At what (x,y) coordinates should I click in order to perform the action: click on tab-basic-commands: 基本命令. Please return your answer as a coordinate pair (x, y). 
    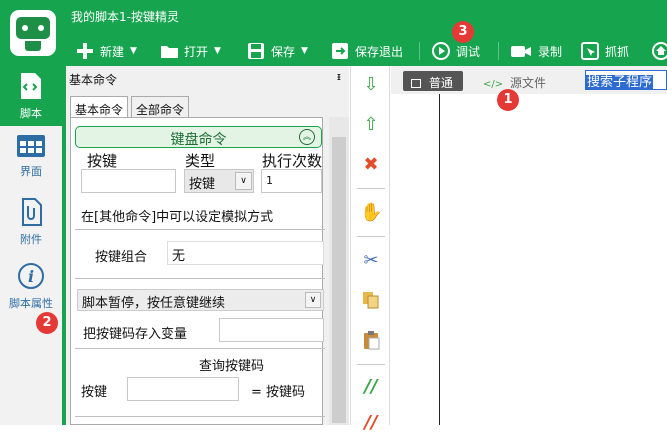
    Looking at the image, I should click on (99, 107).